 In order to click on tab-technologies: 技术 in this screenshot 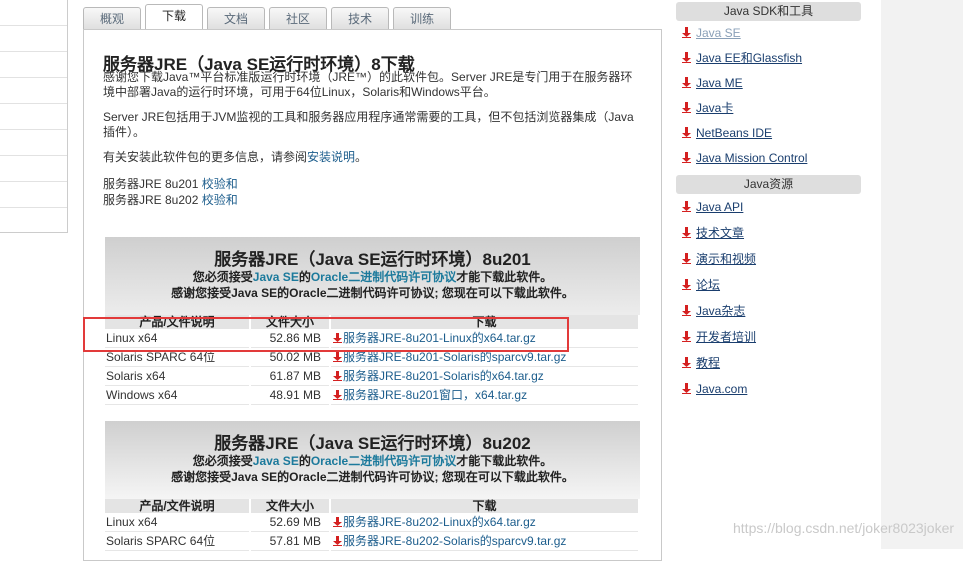, I will do `click(360, 18)`.